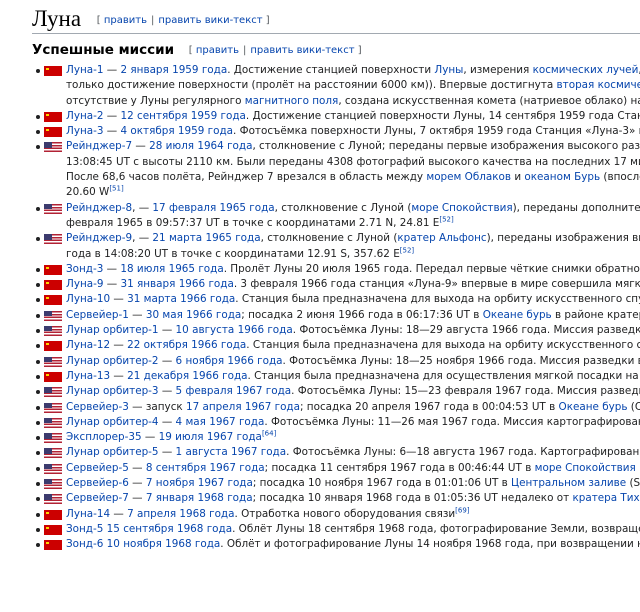 The width and height of the screenshot is (640, 612). Describe the element at coordinates (112, 422) in the screenshot. I see `mission-link: Лунар орбитер-4` at that location.